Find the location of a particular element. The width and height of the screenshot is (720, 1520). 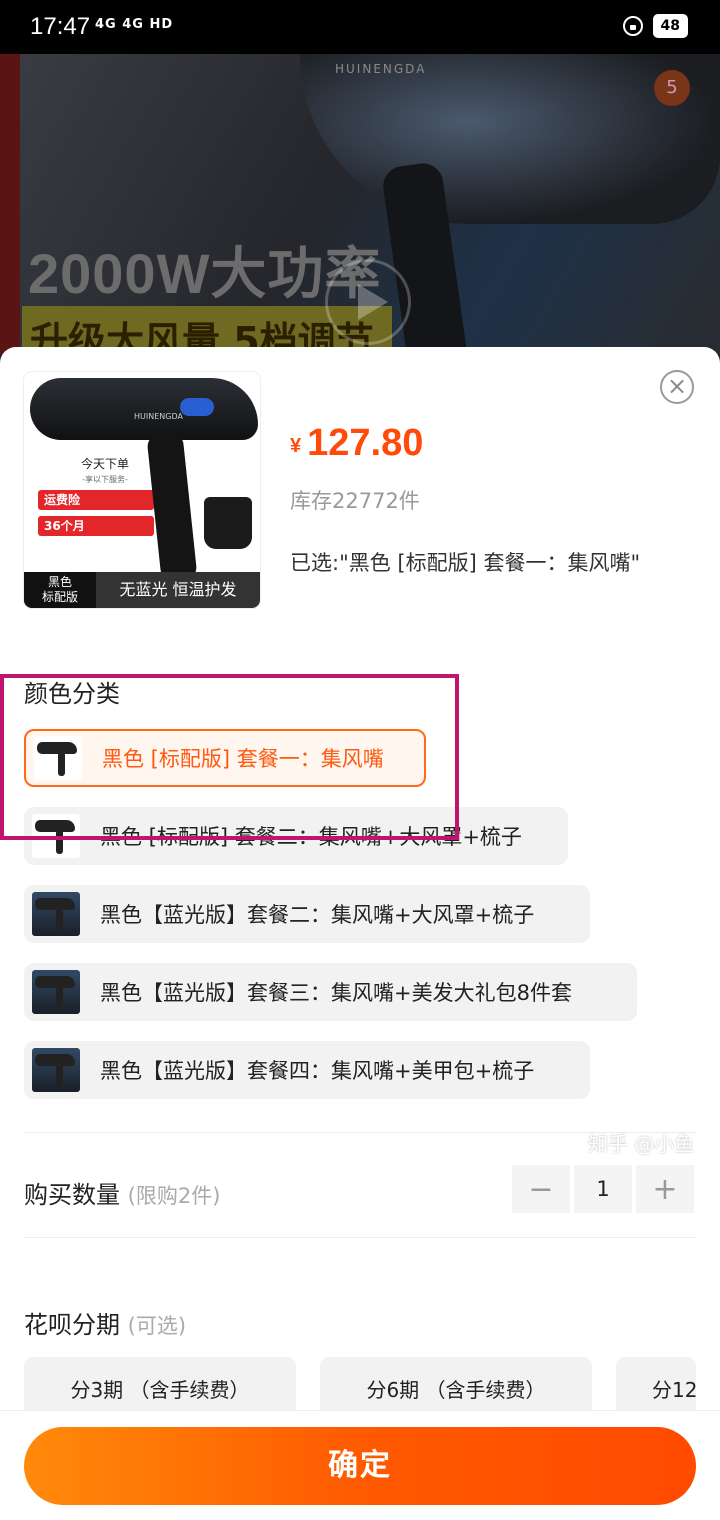

divider is located at coordinates (360, 1237).